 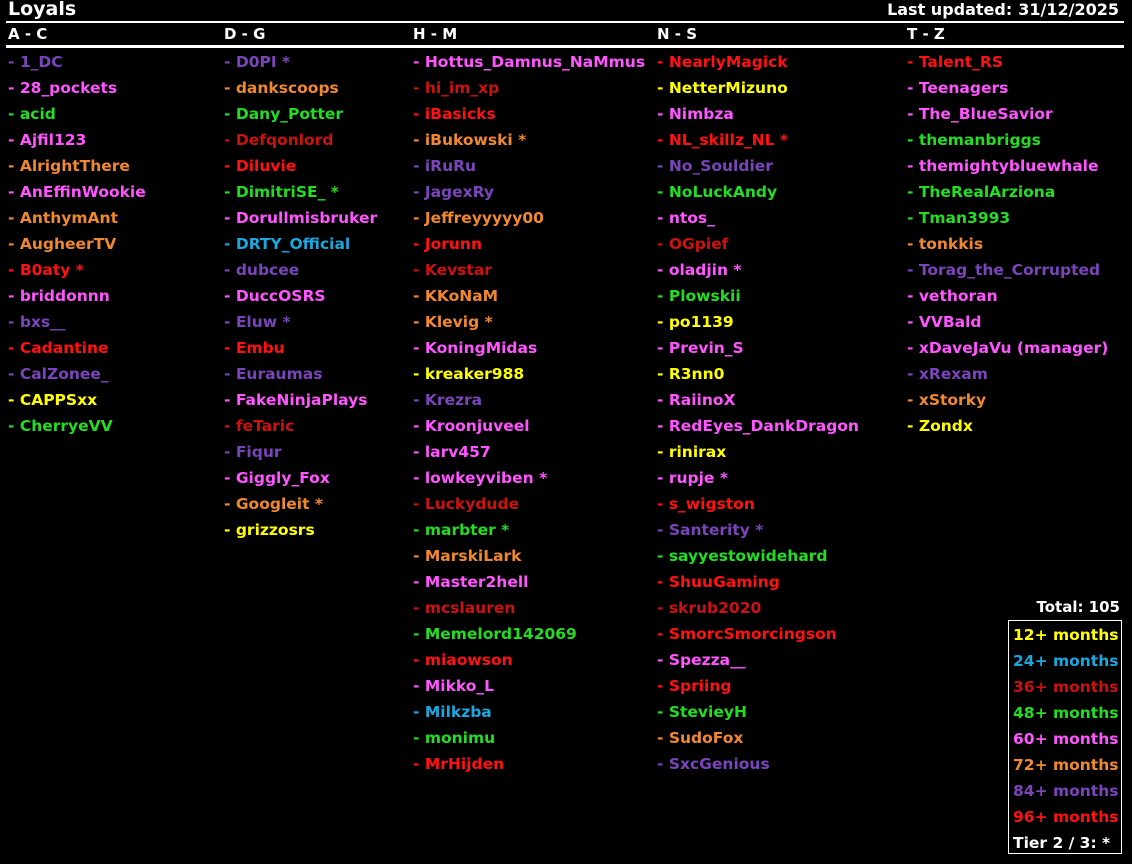 I want to click on legend-item: 36+ months, so click(x=1066, y=687).